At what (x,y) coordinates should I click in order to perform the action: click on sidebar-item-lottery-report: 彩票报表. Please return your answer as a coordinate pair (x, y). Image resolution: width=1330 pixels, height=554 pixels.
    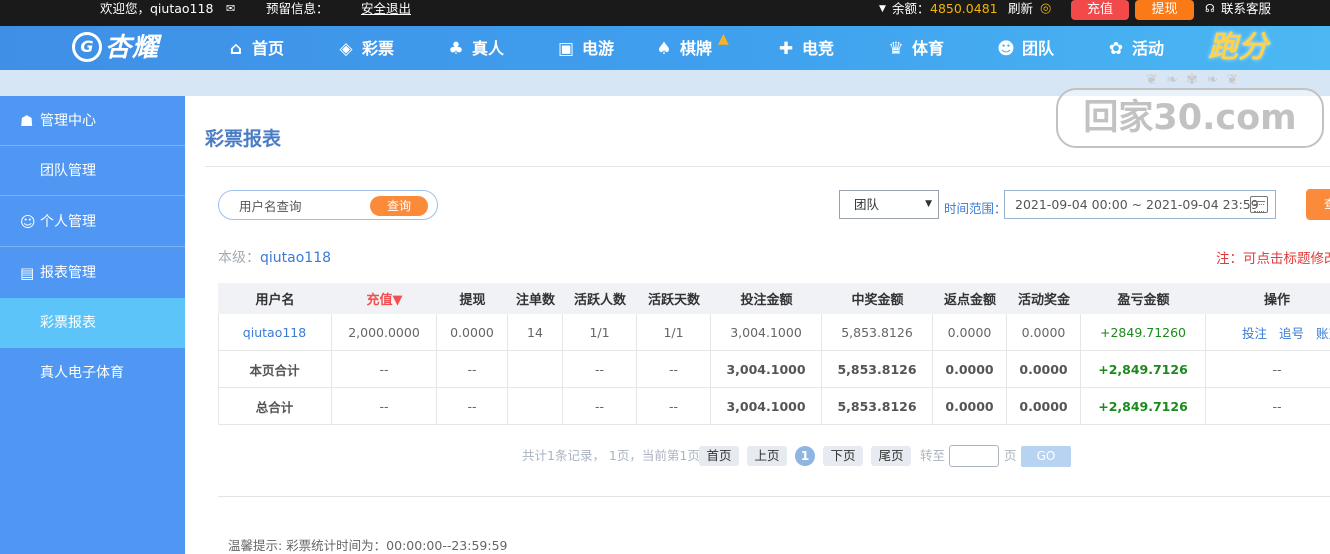
    Looking at the image, I should click on (92, 323).